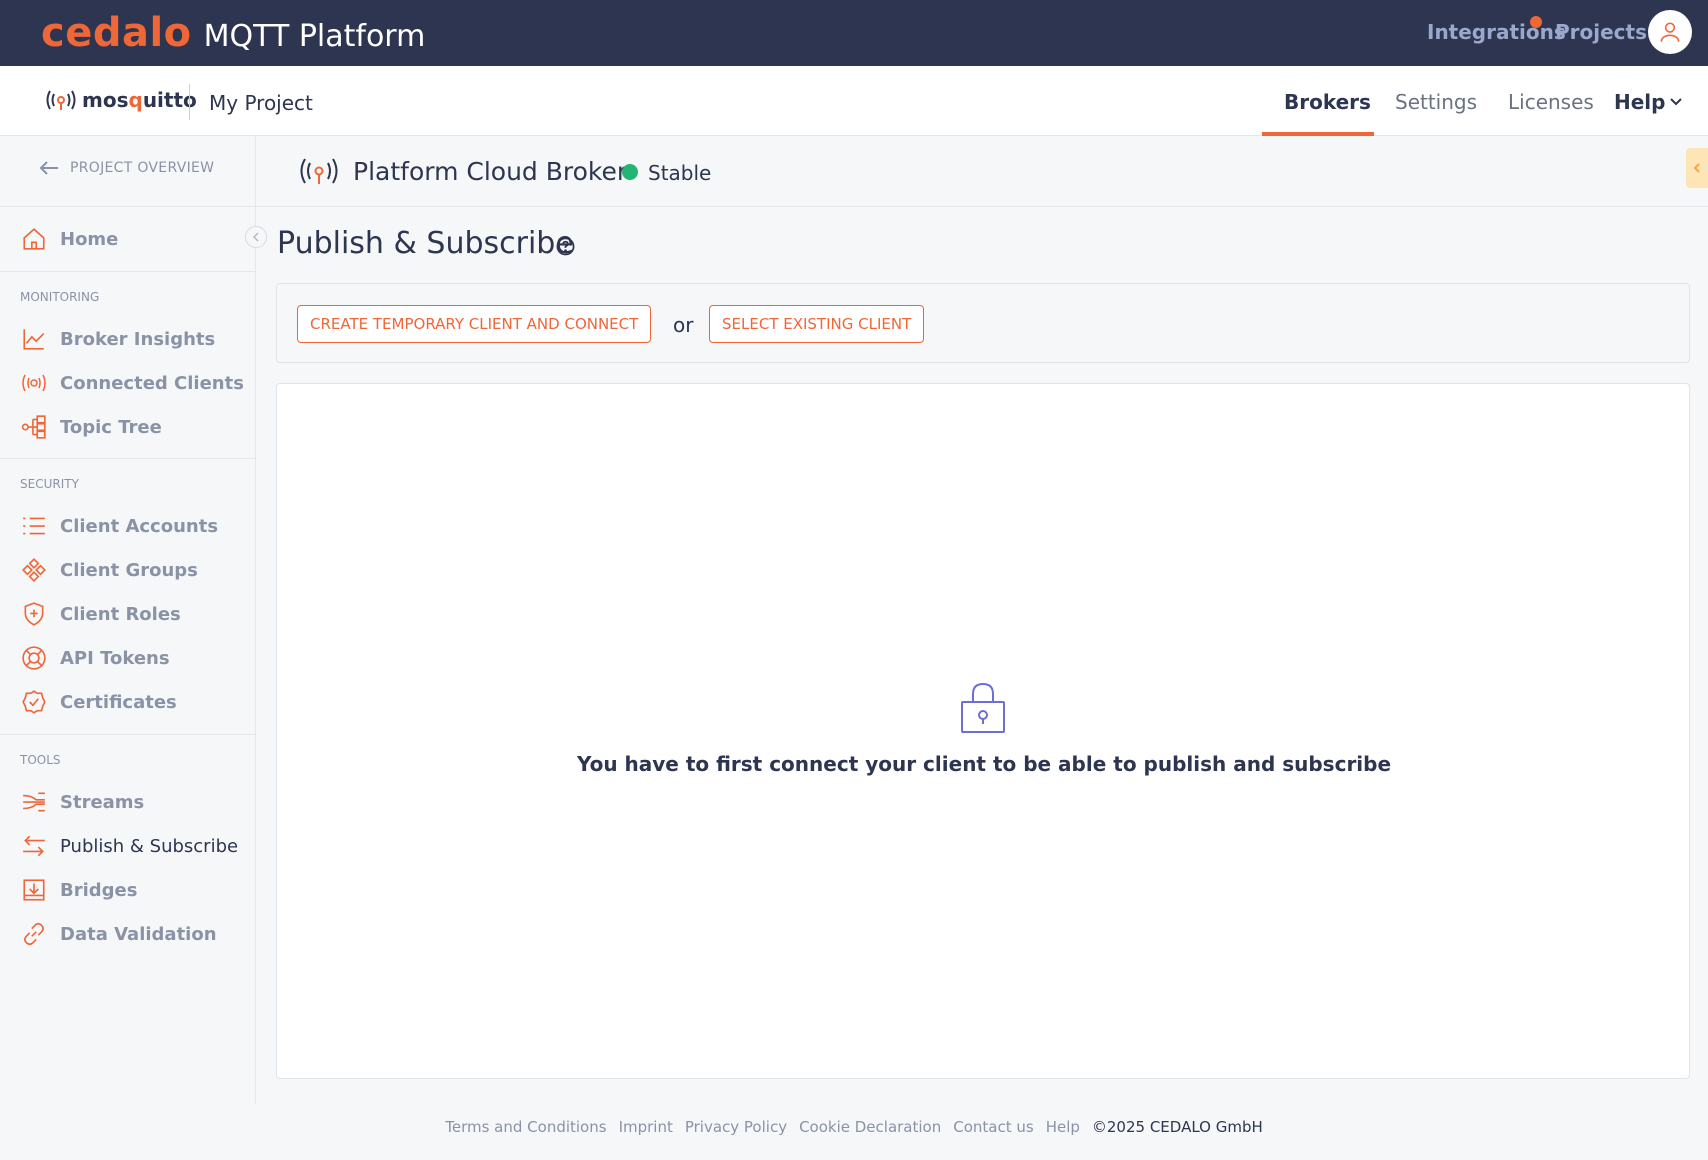 The height and width of the screenshot is (1160, 1708). I want to click on sidebar-item-label: Streams, so click(102, 802).